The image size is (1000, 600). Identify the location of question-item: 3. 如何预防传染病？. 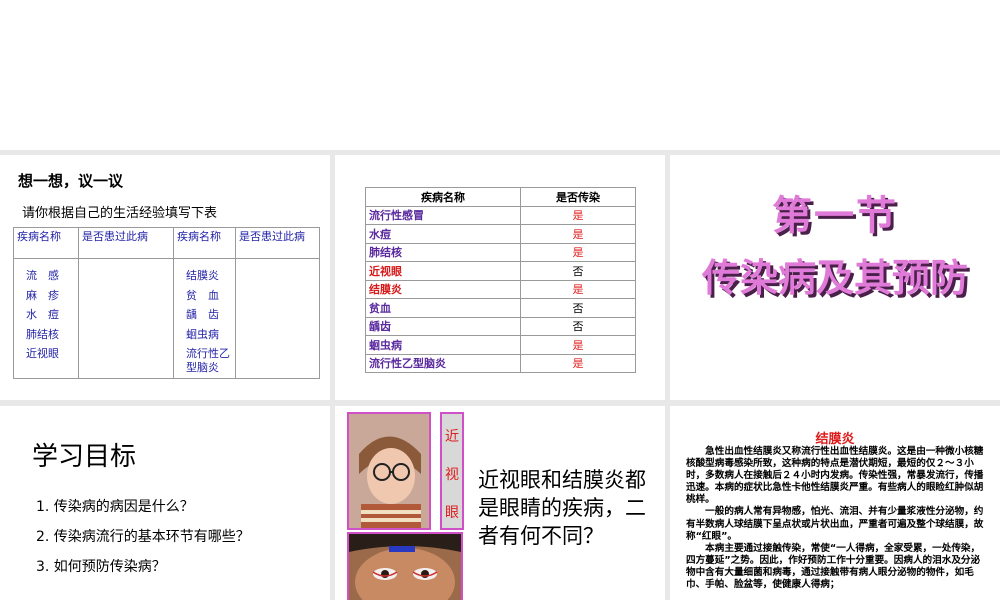
(101, 567).